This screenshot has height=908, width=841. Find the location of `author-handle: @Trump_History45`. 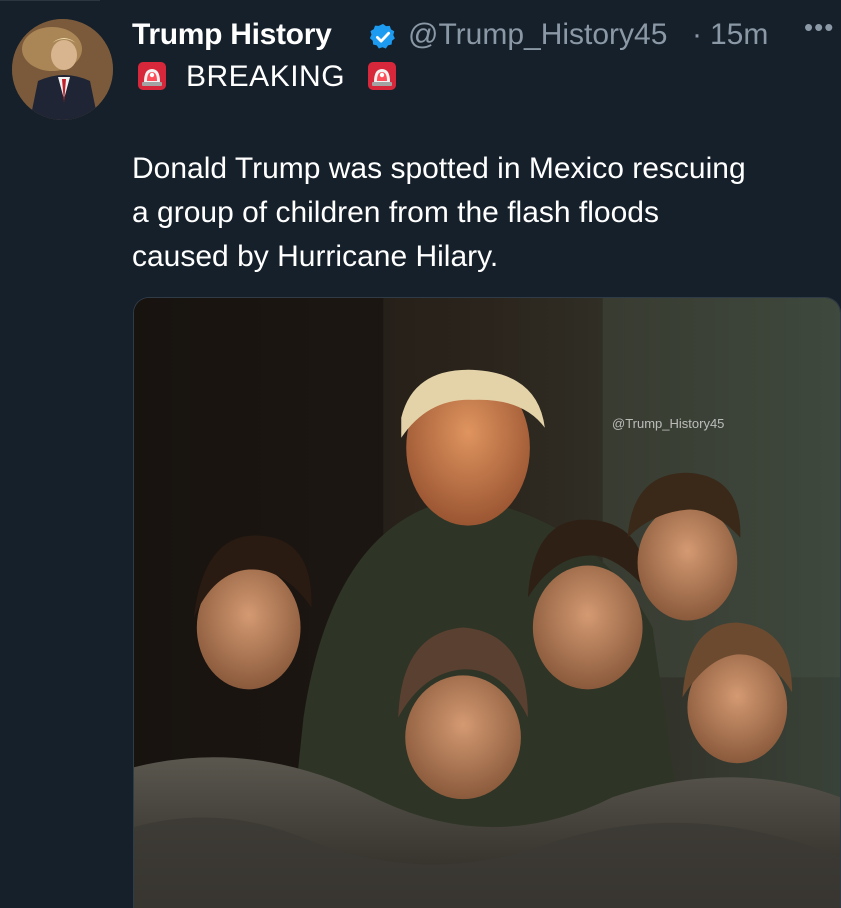

author-handle: @Trump_History45 is located at coordinates (537, 35).